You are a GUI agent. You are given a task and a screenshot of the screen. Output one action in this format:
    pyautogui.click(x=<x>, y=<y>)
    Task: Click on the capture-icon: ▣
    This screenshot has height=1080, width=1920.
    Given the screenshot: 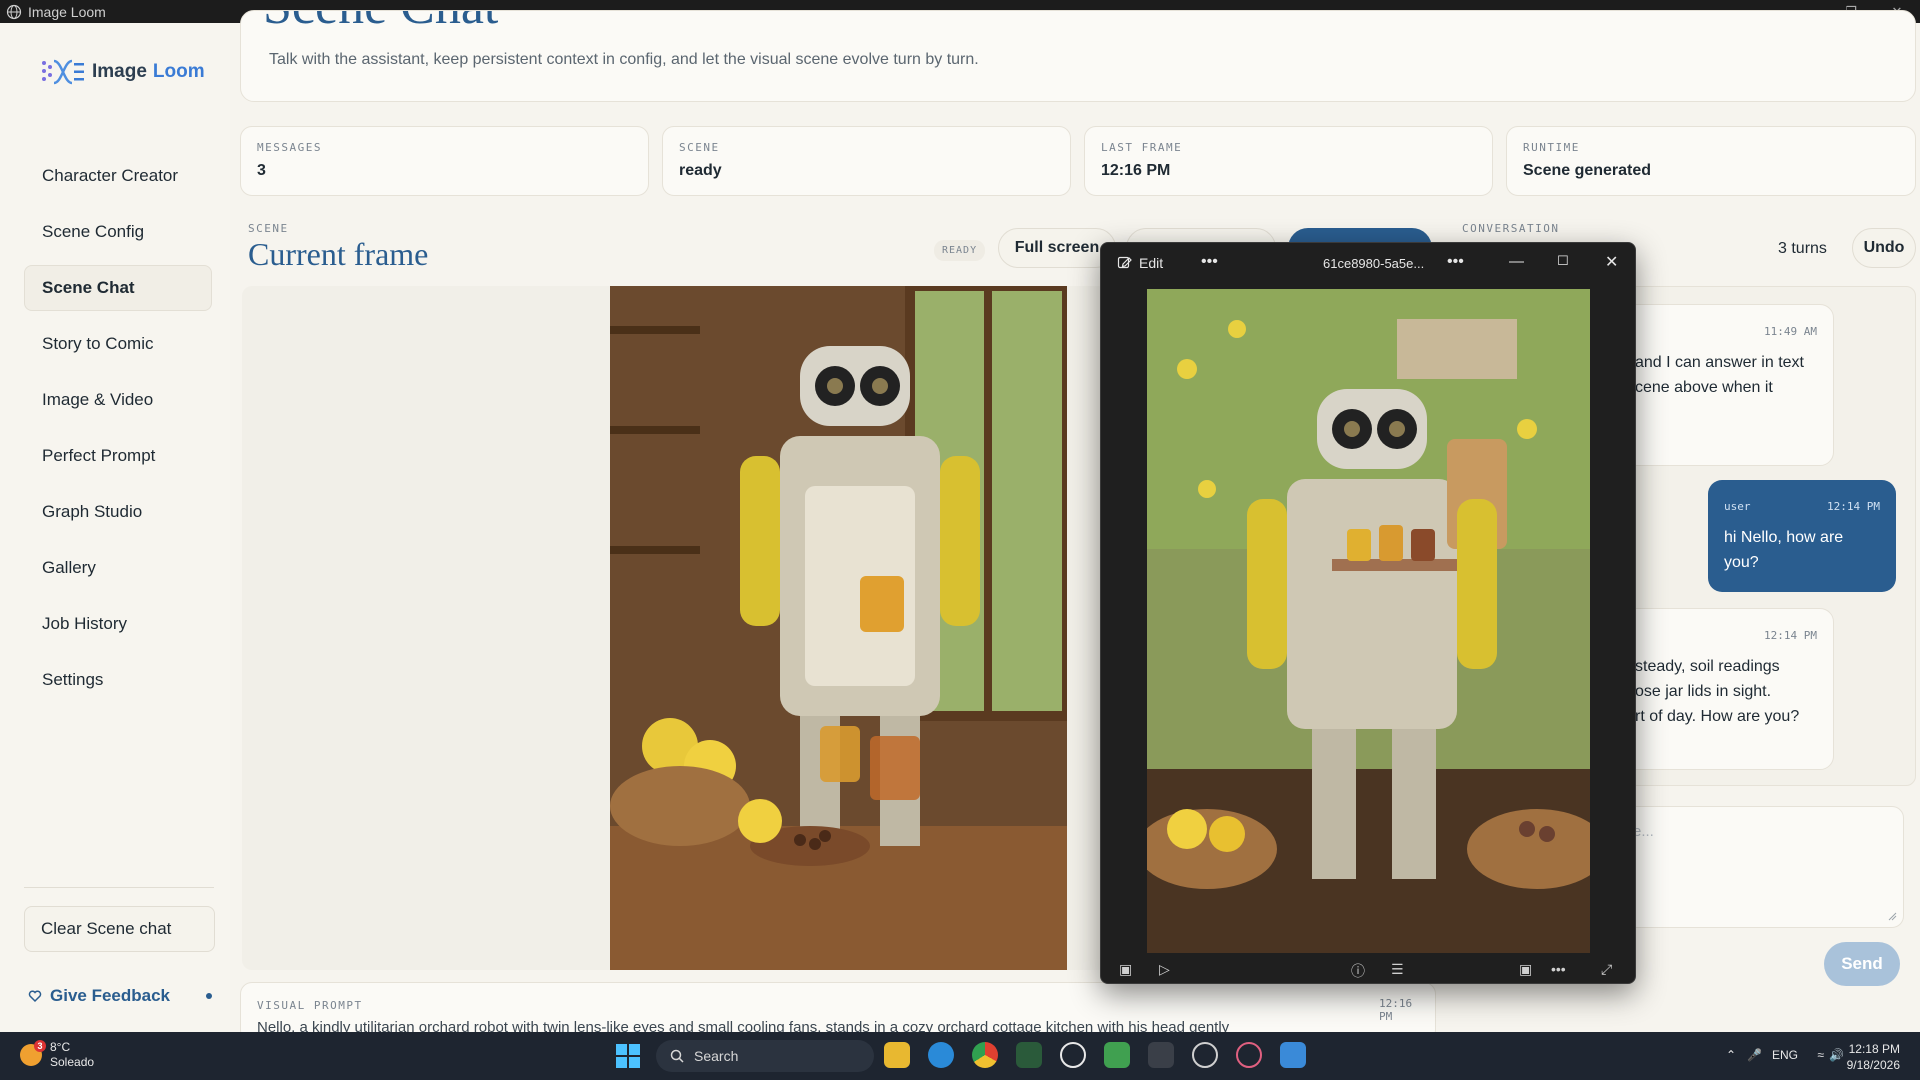 What is the action you would take?
    pyautogui.click(x=1525, y=969)
    